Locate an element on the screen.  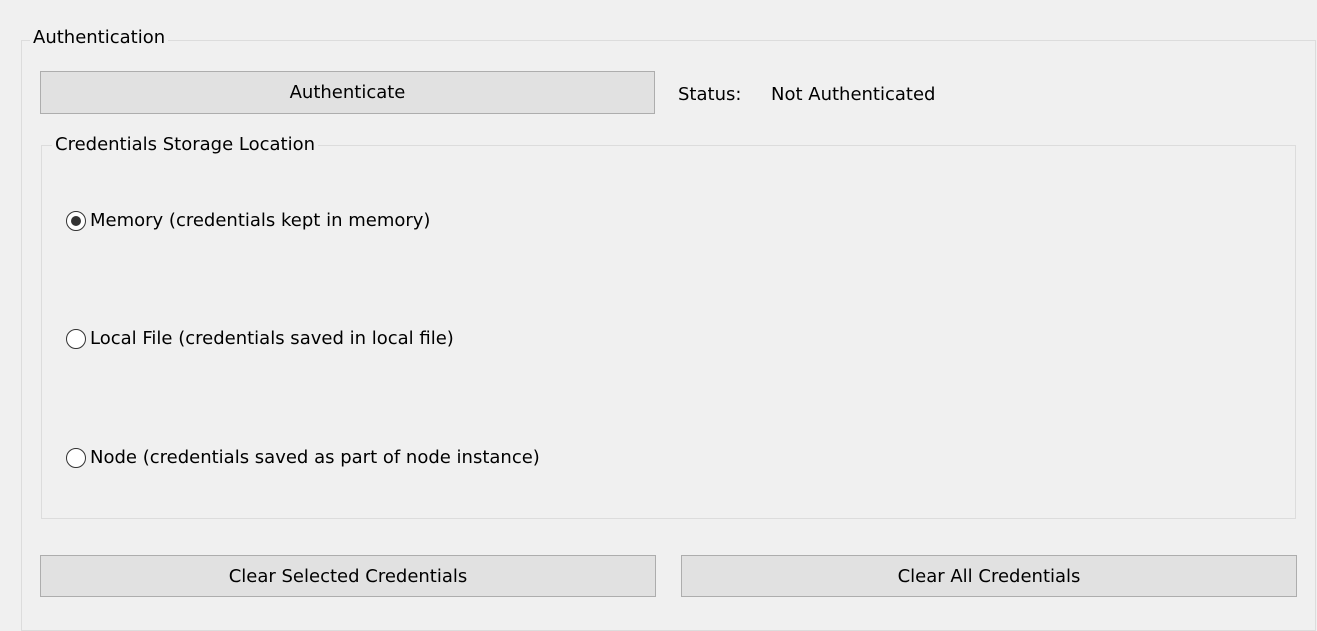
status-value: Not Authenticated is located at coordinates (853, 94).